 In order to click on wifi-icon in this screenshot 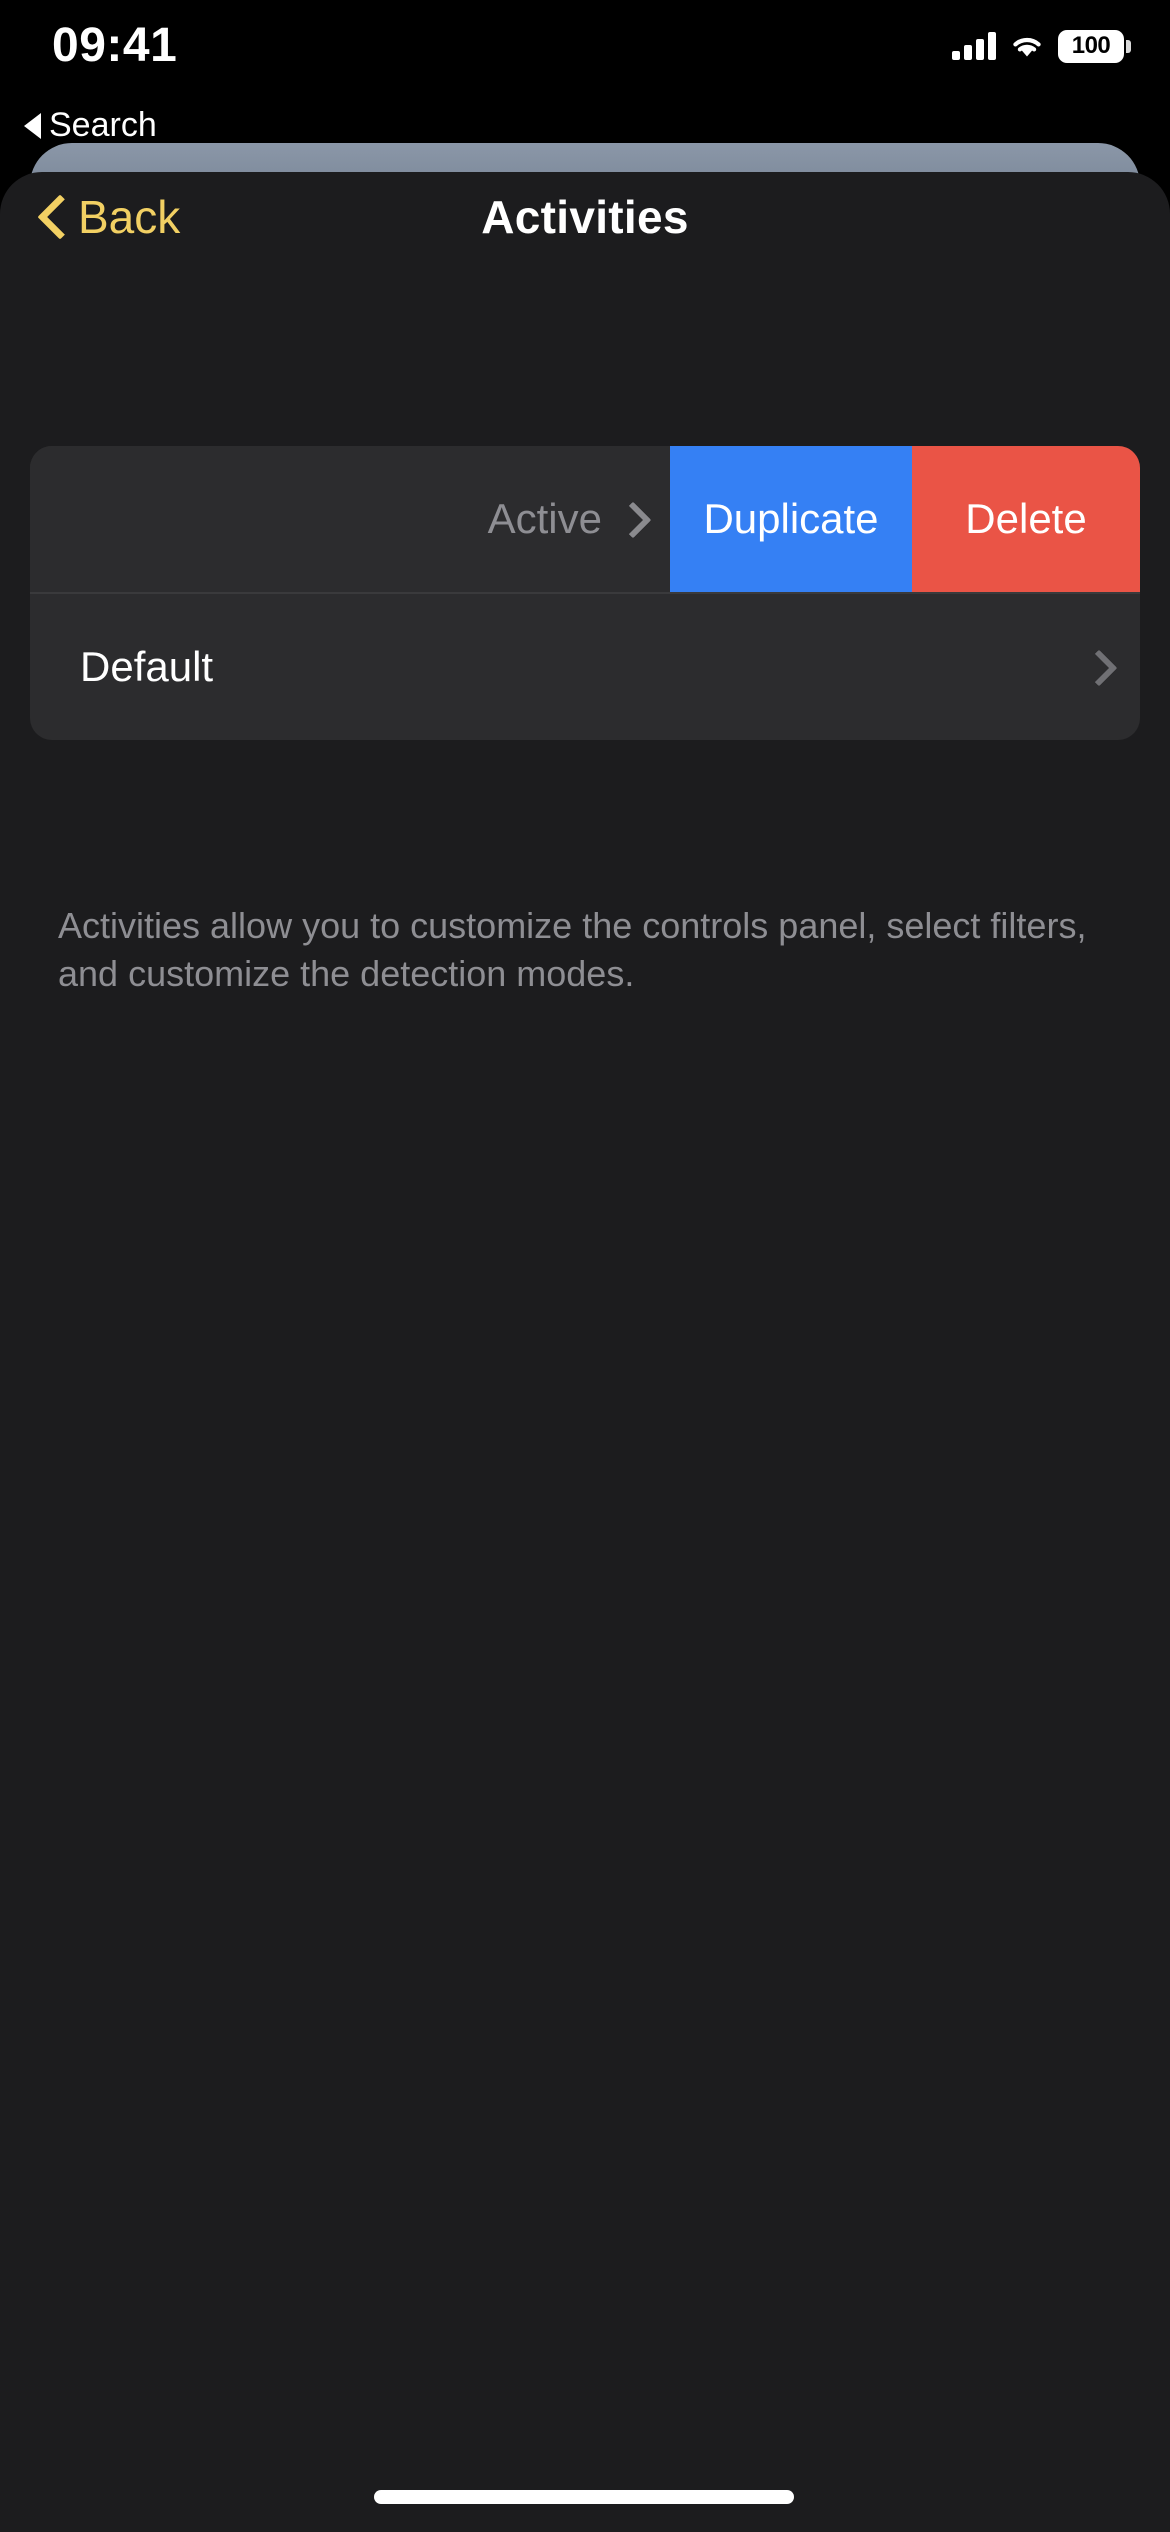, I will do `click(1027, 46)`.